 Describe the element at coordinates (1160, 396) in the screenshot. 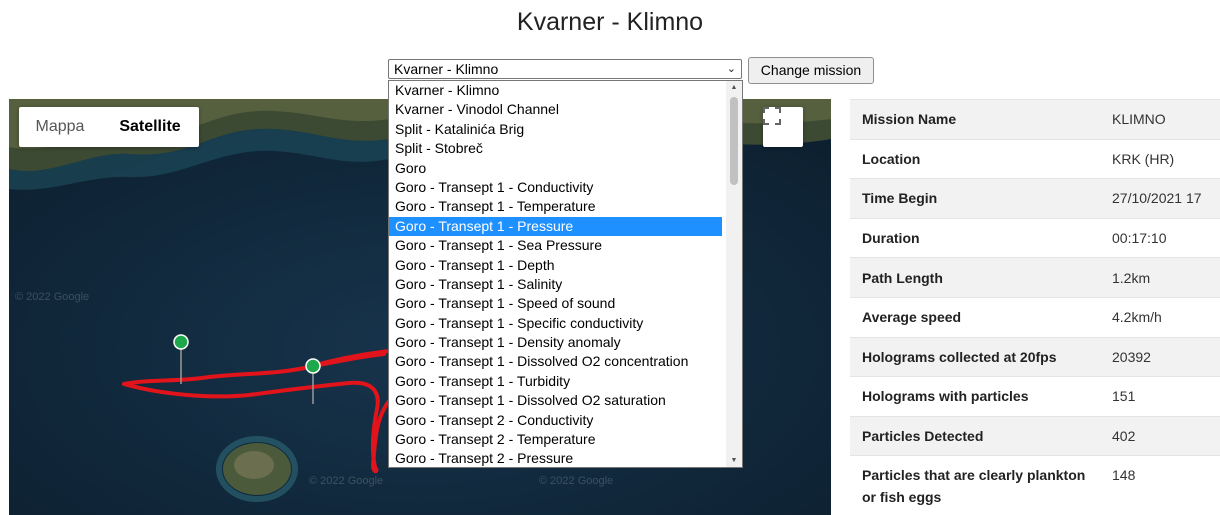

I see `info-value: 151` at that location.